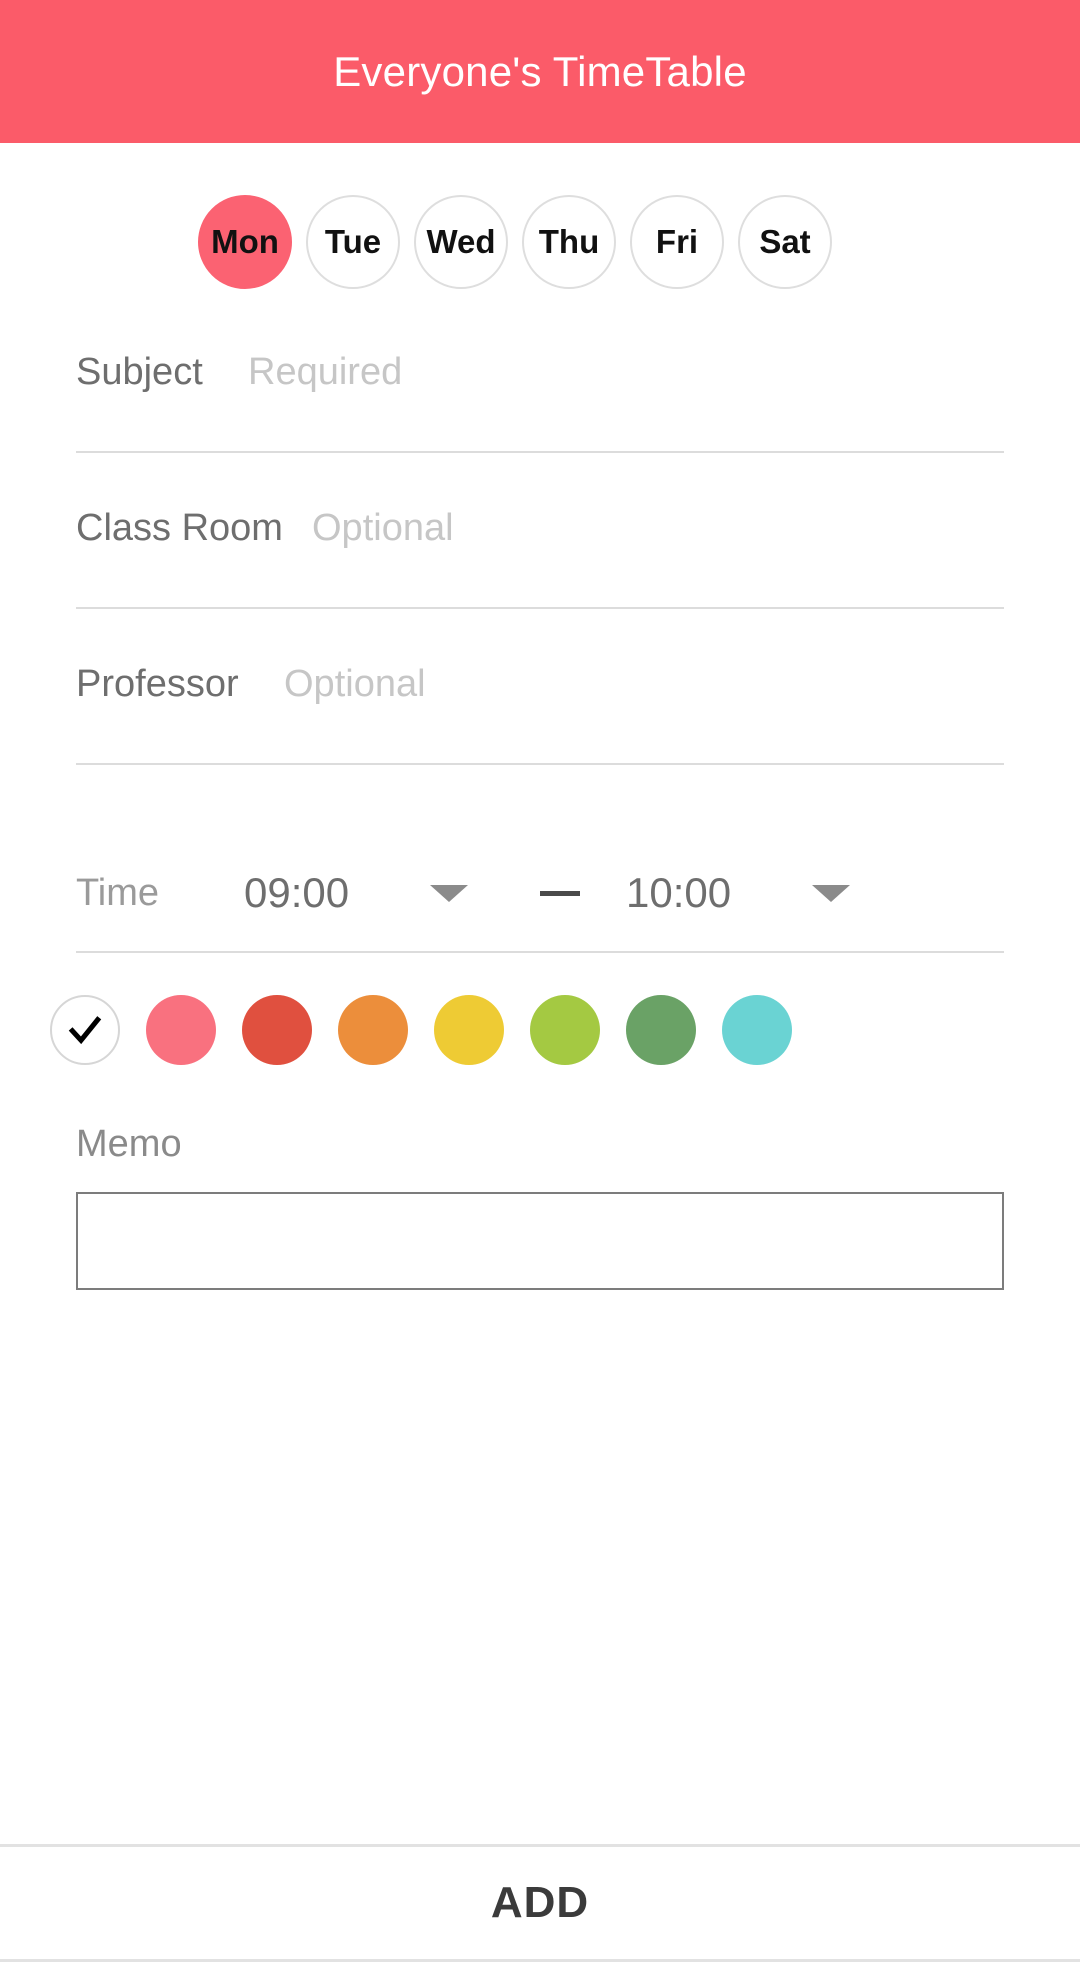 This screenshot has width=1080, height=1962. I want to click on day-chip-label: Mon, so click(245, 241).